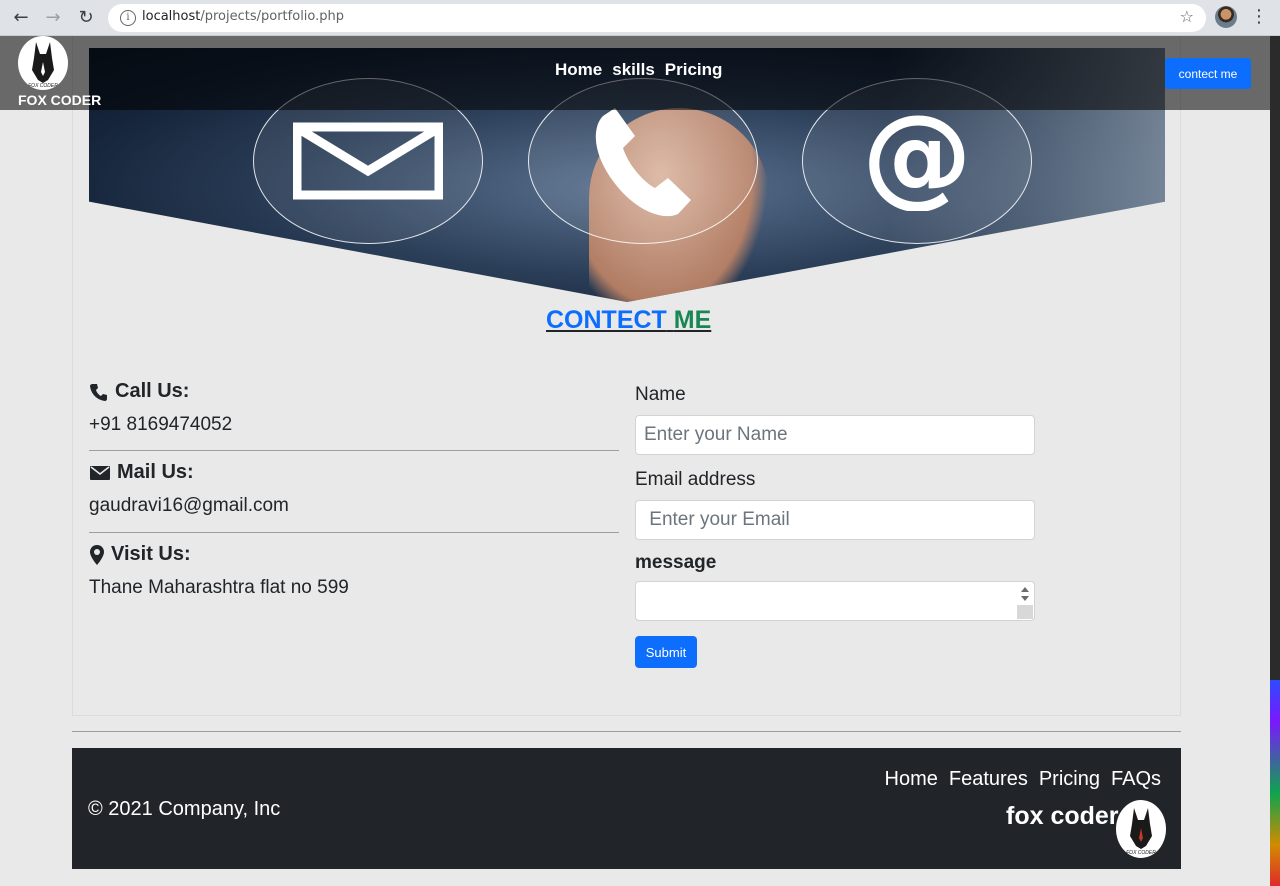 This screenshot has width=1280, height=886. Describe the element at coordinates (152, 391) in the screenshot. I see `call-label: Call Us:` at that location.